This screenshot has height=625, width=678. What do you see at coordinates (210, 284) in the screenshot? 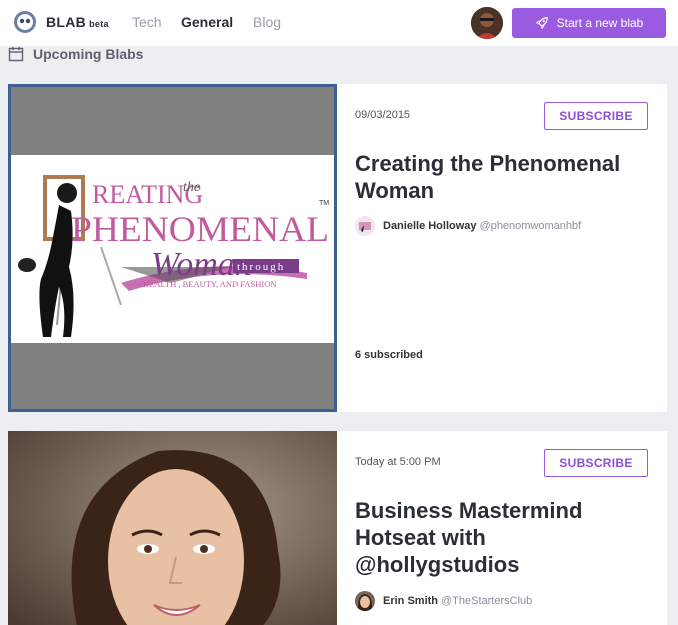
I see `thumb-tagline: HEALTH , BEAUTY, AND FASHION` at bounding box center [210, 284].